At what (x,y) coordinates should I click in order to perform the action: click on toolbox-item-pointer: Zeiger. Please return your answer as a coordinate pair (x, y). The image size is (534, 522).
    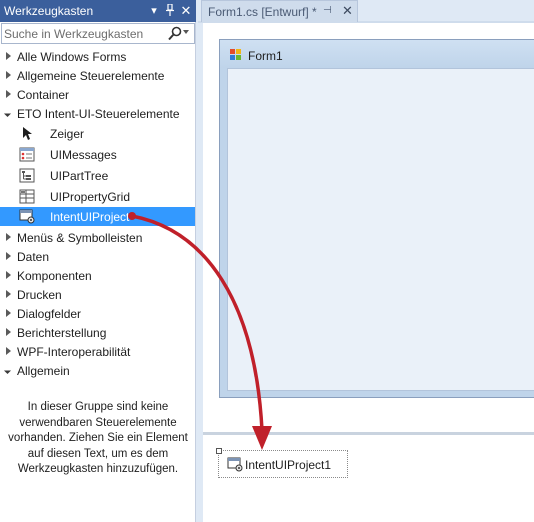
    Looking at the image, I should click on (97, 133).